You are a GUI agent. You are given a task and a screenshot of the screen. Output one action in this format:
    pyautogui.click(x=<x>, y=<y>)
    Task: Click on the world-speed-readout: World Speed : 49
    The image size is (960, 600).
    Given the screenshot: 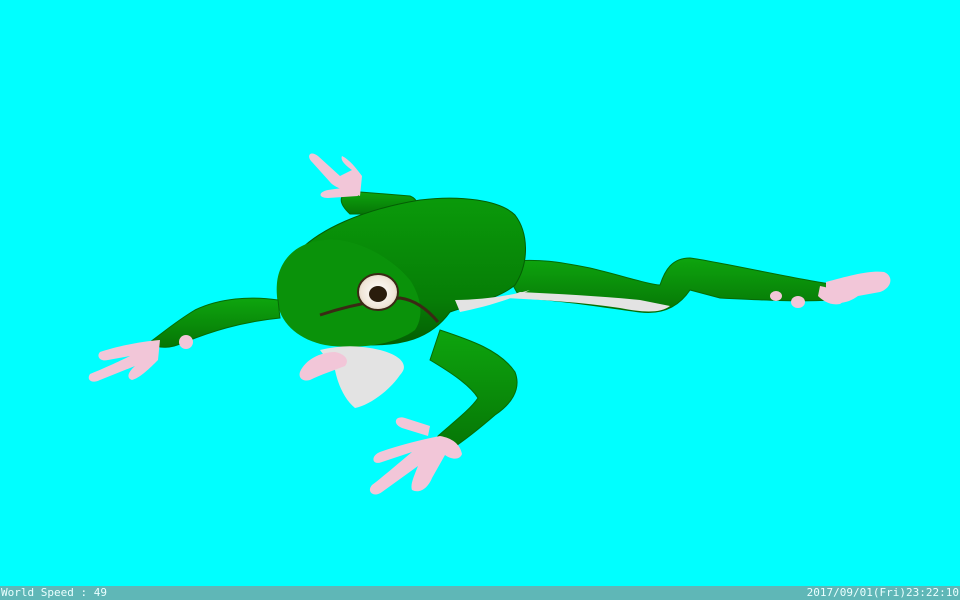 What is the action you would take?
    pyautogui.click(x=54, y=593)
    